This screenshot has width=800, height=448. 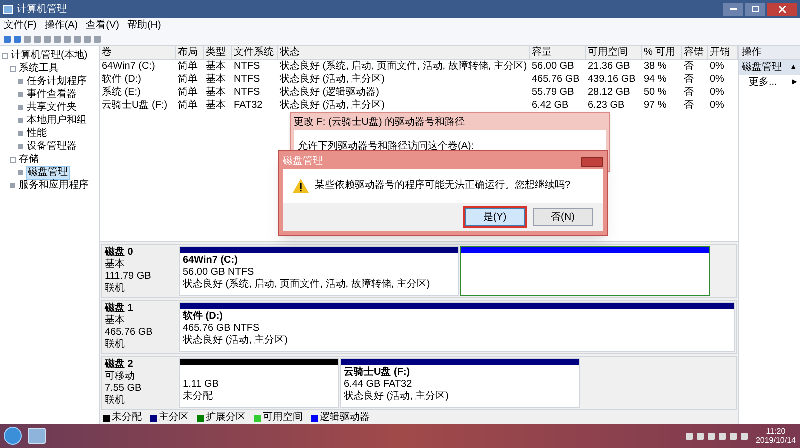 What do you see at coordinates (606, 105) in the screenshot?
I see `table-cell-text: 6.23 GB` at bounding box center [606, 105].